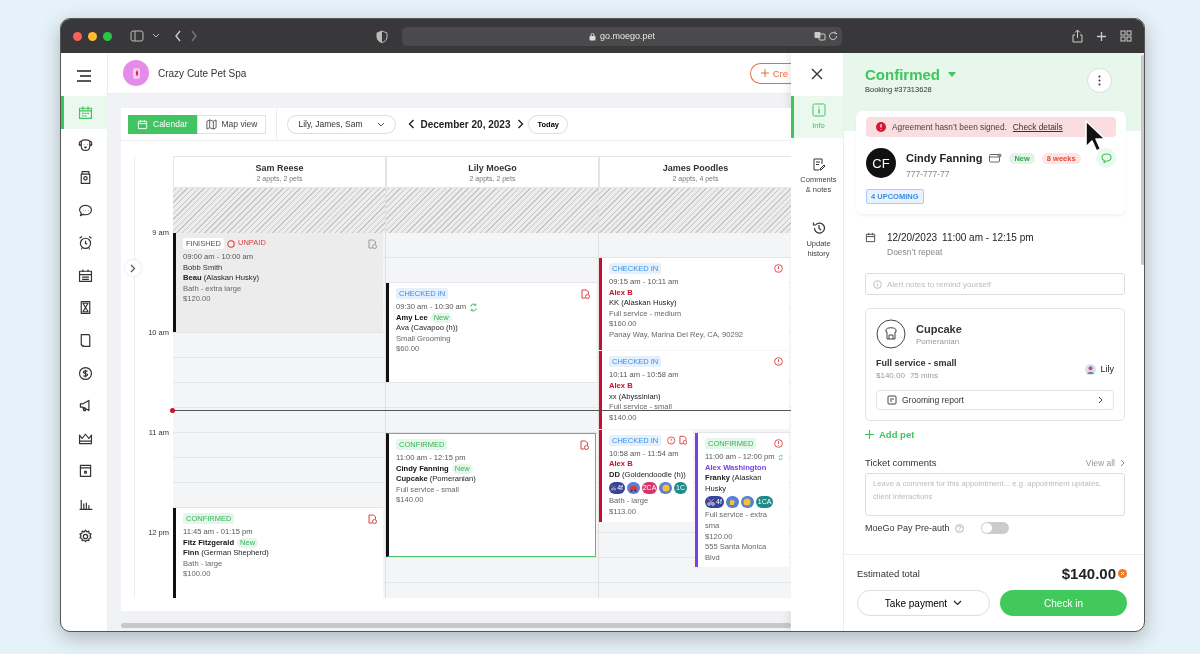  What do you see at coordinates (916, 363) in the screenshot?
I see `service-name: Full service - small` at bounding box center [916, 363].